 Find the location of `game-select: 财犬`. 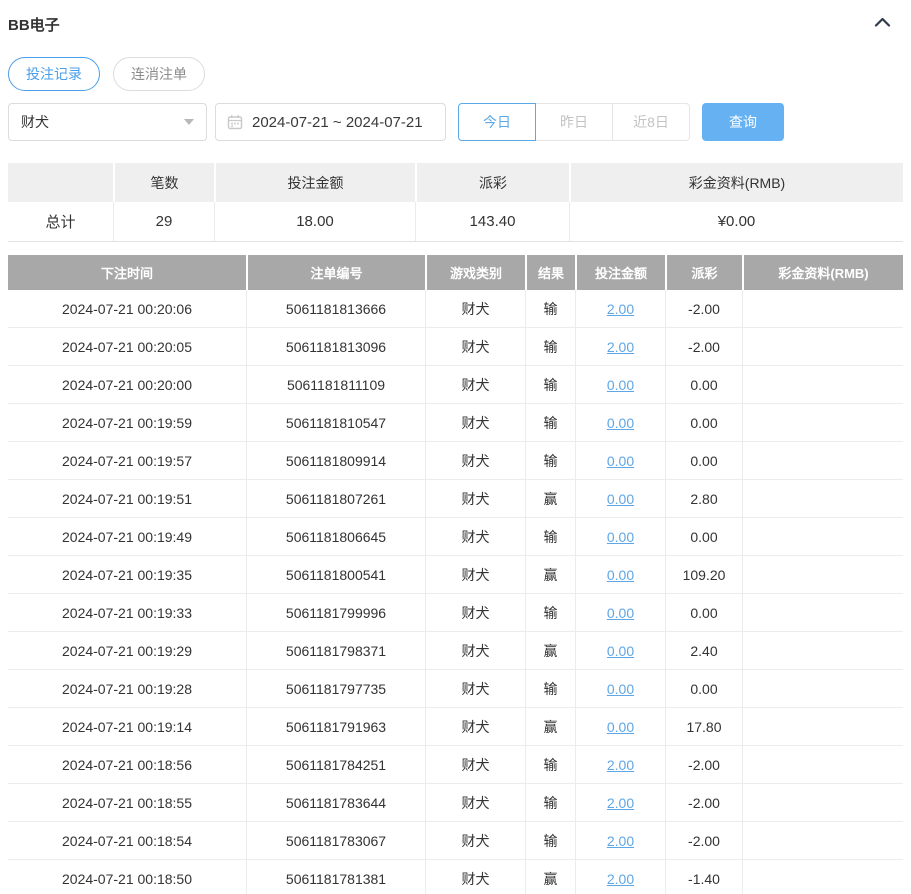

game-select: 财犬 is located at coordinates (107, 122).